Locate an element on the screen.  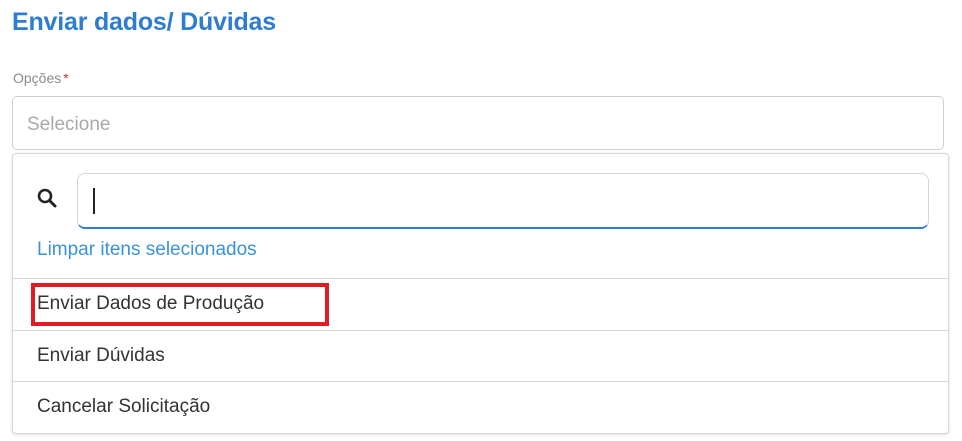
search-icon is located at coordinates (47, 198).